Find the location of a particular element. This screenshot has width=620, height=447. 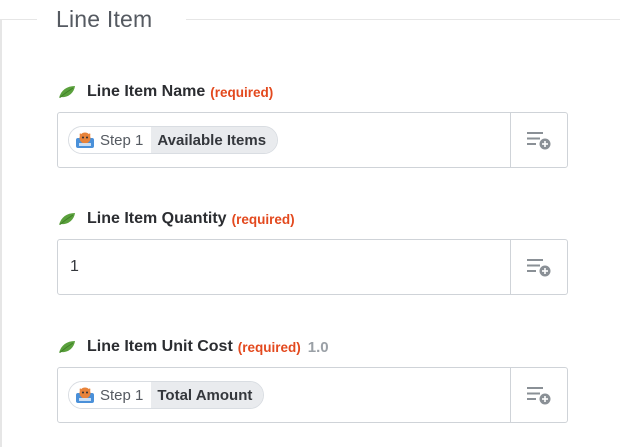

mapped-value-pill: Step 1 Available Items is located at coordinates (173, 140).